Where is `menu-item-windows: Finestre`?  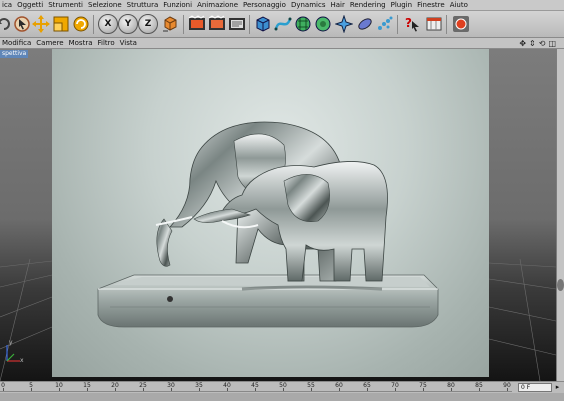
menu-item-windows: Finestre is located at coordinates (431, 5).